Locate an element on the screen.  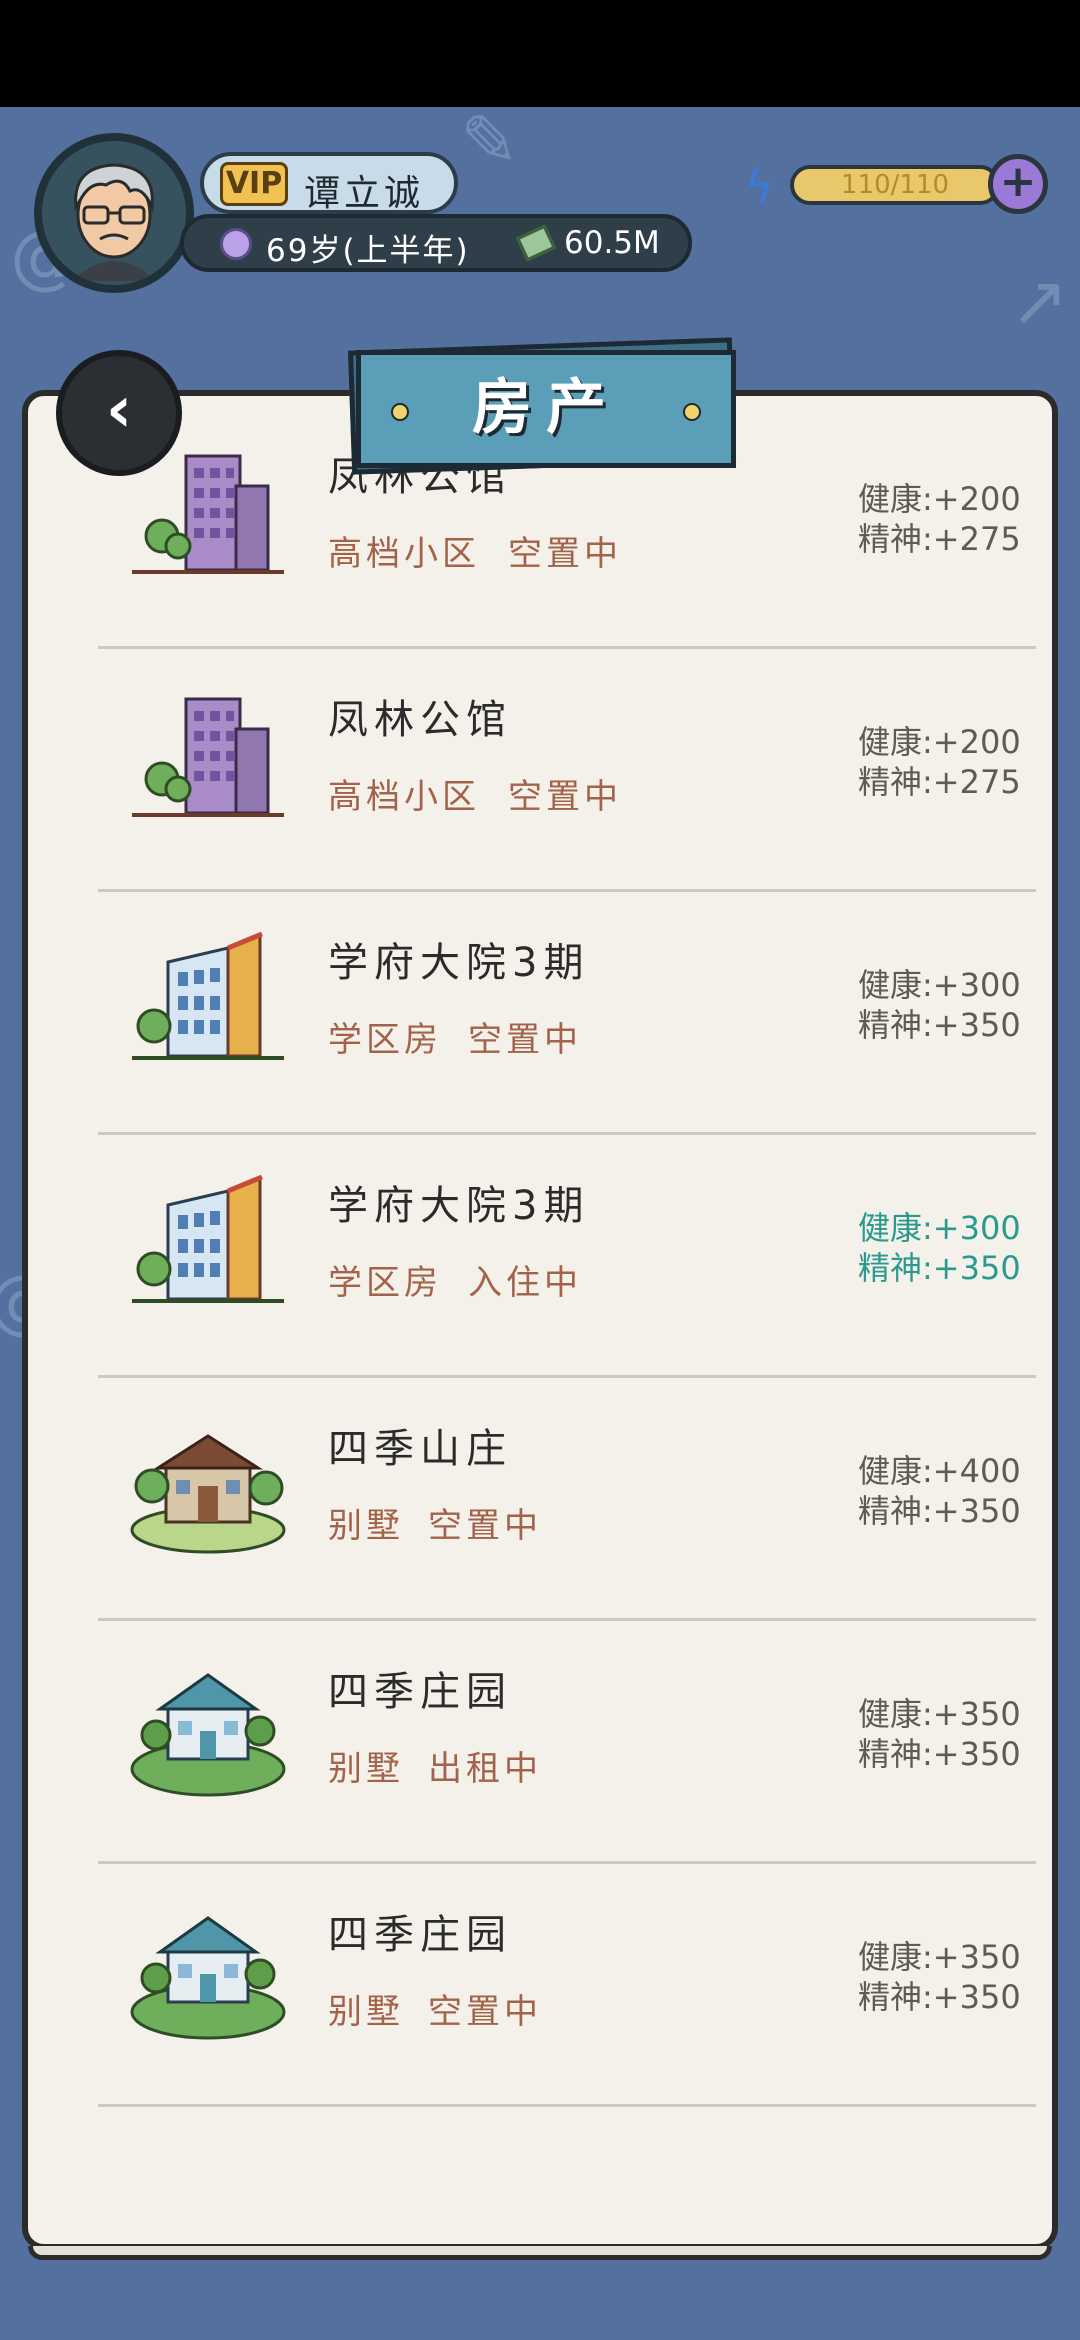
chevron-left-icon: ‹ is located at coordinates (119, 410).